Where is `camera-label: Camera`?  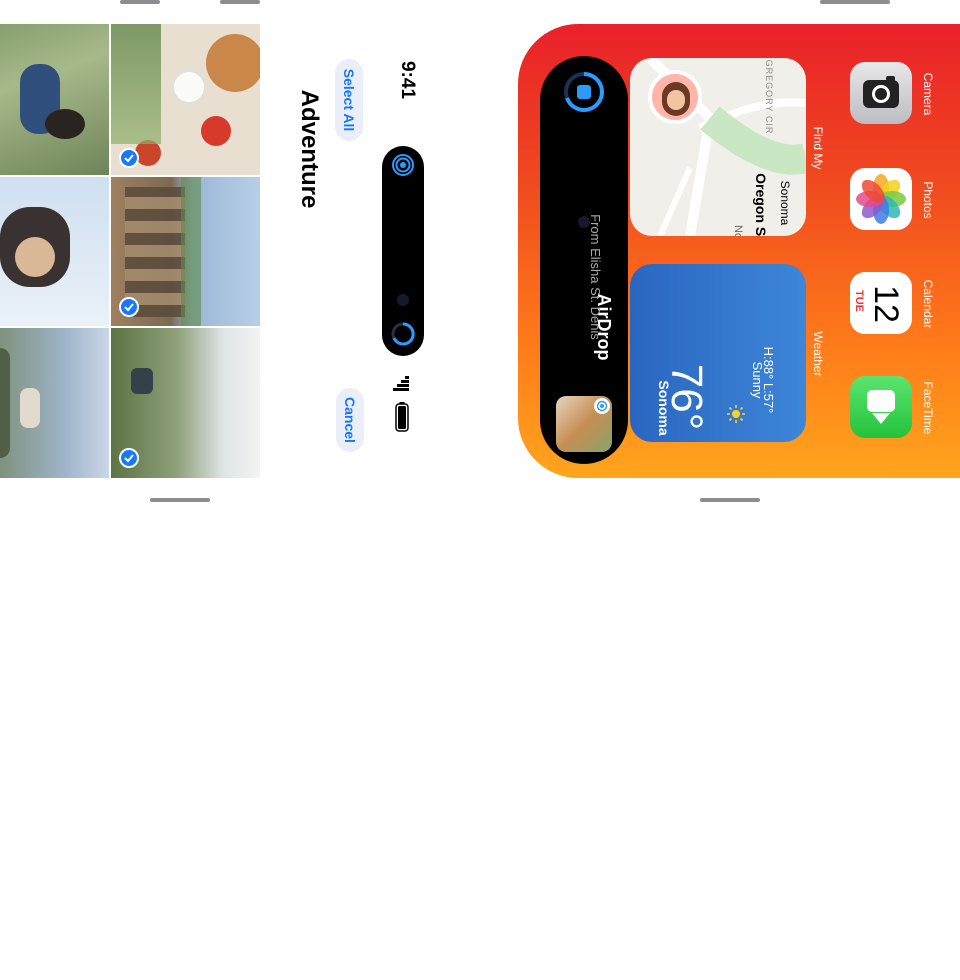
camera-label: Camera is located at coordinates (928, 94).